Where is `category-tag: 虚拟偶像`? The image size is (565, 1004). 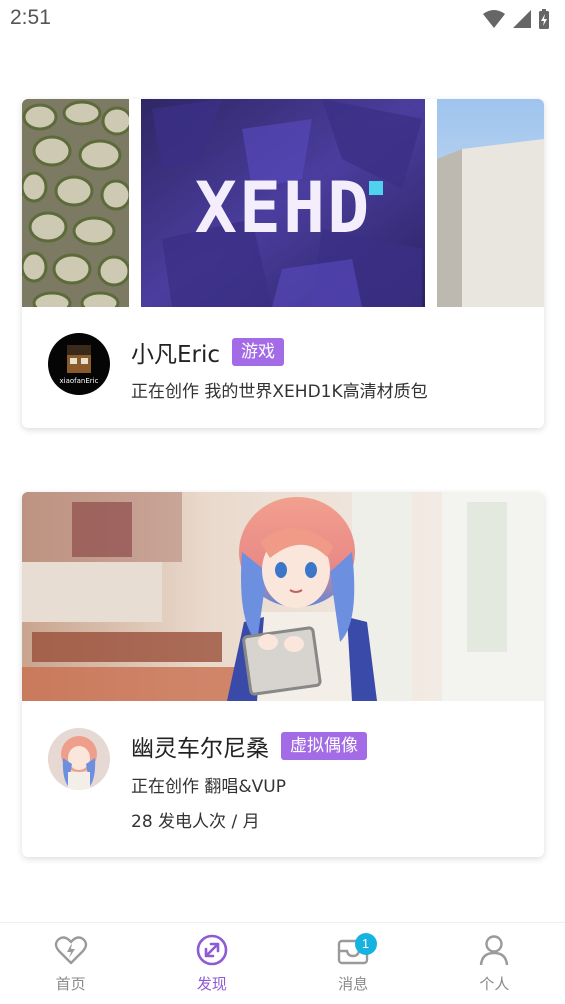 category-tag: 虚拟偶像 is located at coordinates (324, 746).